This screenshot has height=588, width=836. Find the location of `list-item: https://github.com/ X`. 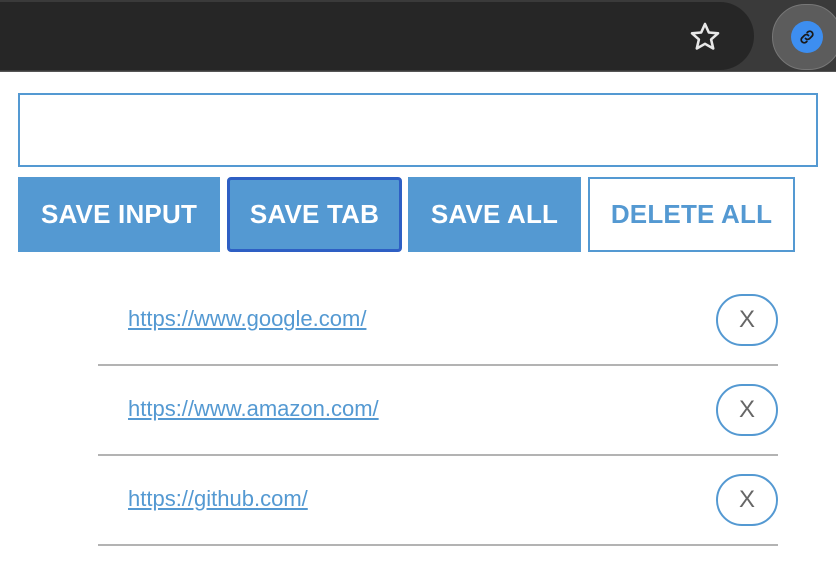

list-item: https://github.com/ X is located at coordinates (438, 501).